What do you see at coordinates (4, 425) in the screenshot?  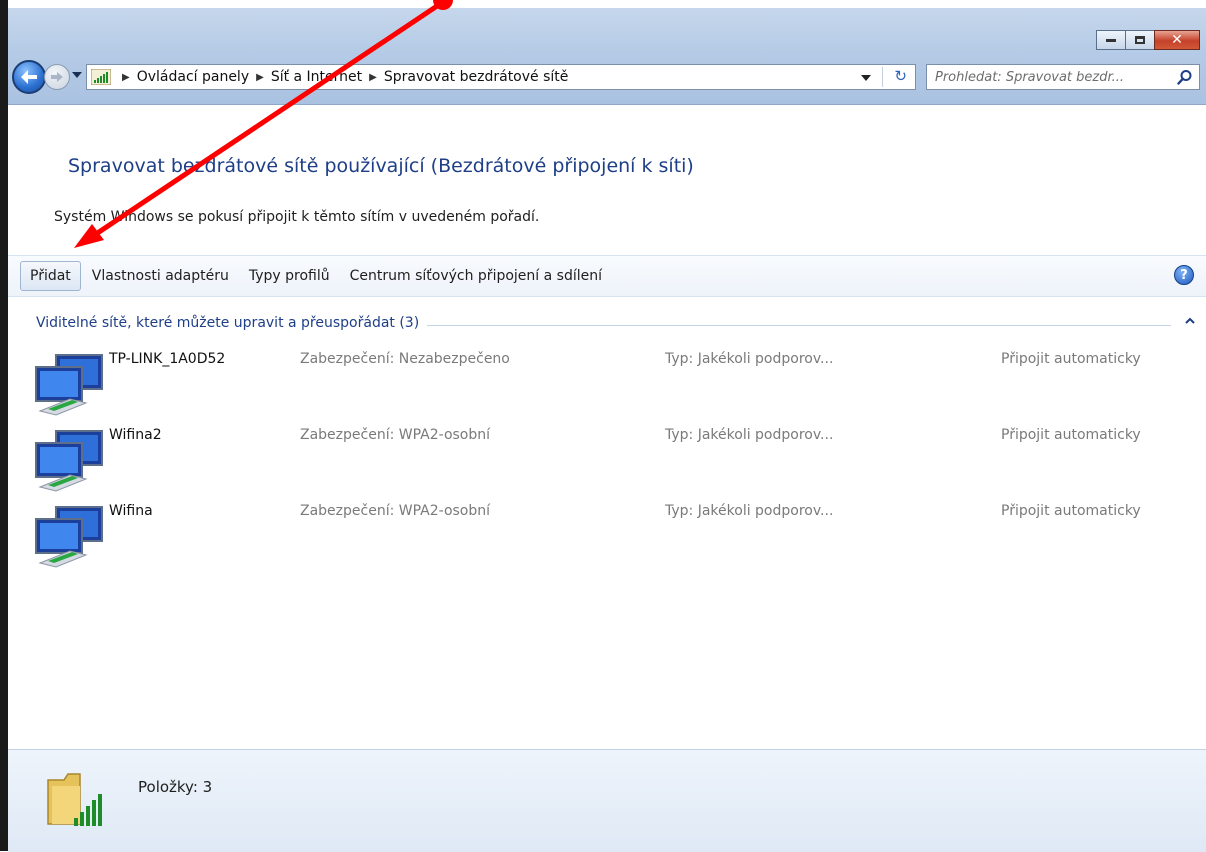 I see `left-window-edge` at bounding box center [4, 425].